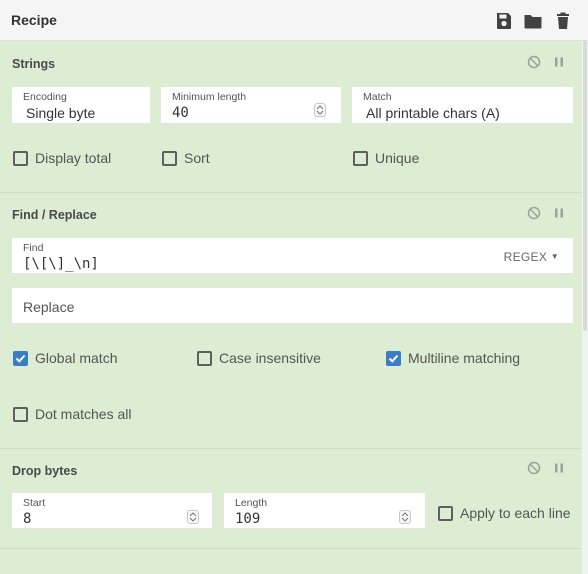 Image resolution: width=588 pixels, height=574 pixels. What do you see at coordinates (83, 414) in the screenshot?
I see `checkbox-label: Dot matches all` at bounding box center [83, 414].